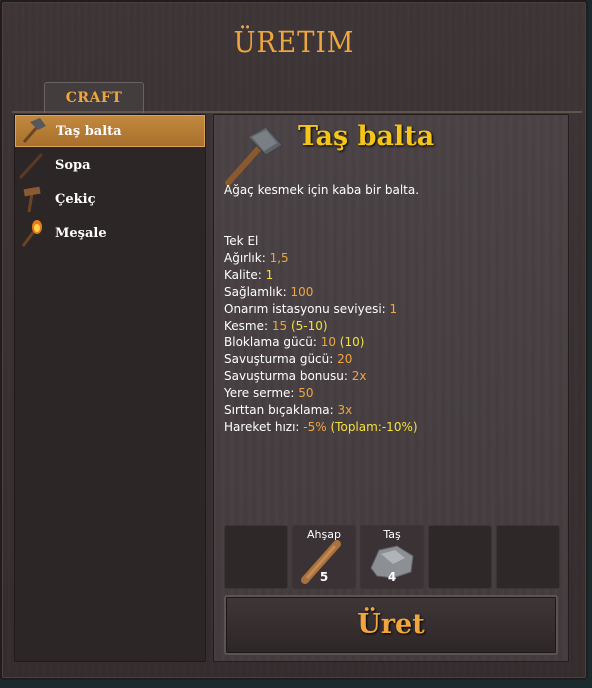 This screenshot has height=688, width=592. I want to click on stat-row: Sağlamlık: 100, so click(321, 292).